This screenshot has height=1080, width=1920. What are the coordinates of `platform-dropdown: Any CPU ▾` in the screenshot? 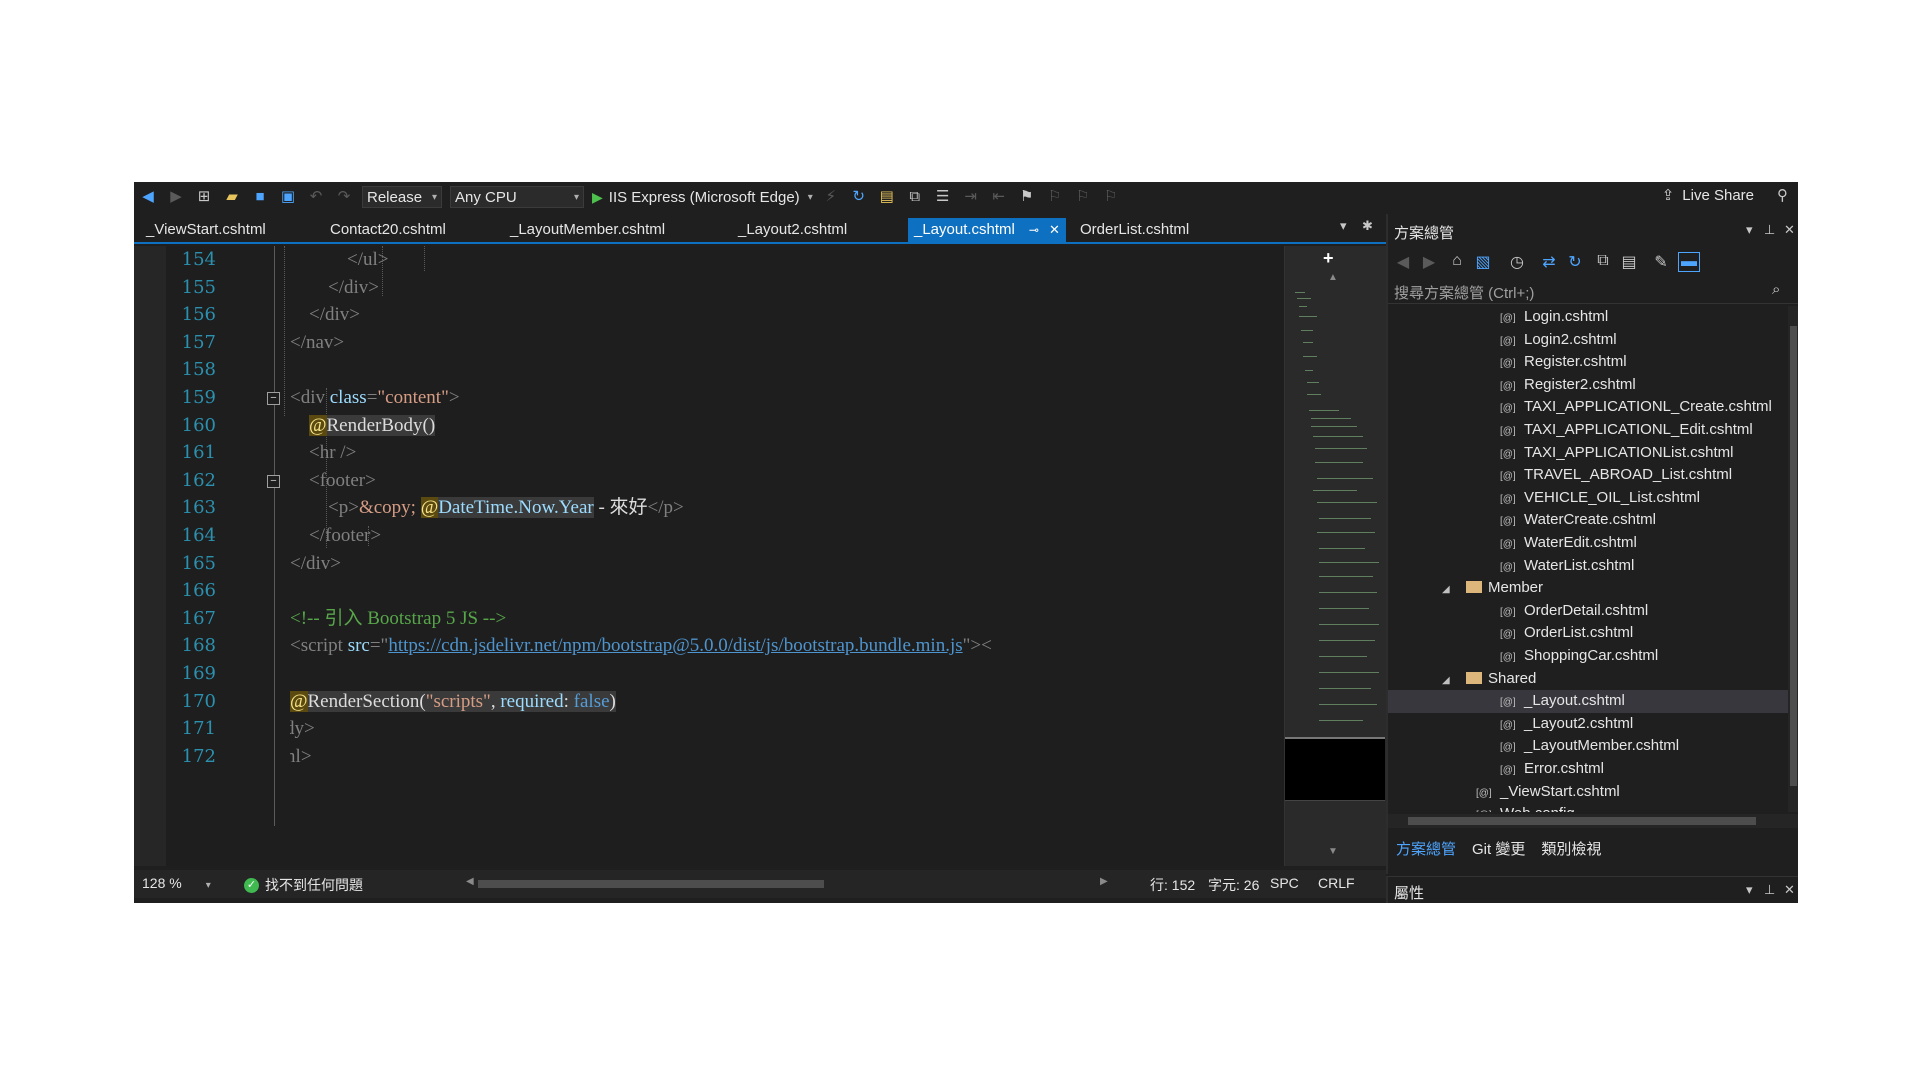 It's located at (517, 197).